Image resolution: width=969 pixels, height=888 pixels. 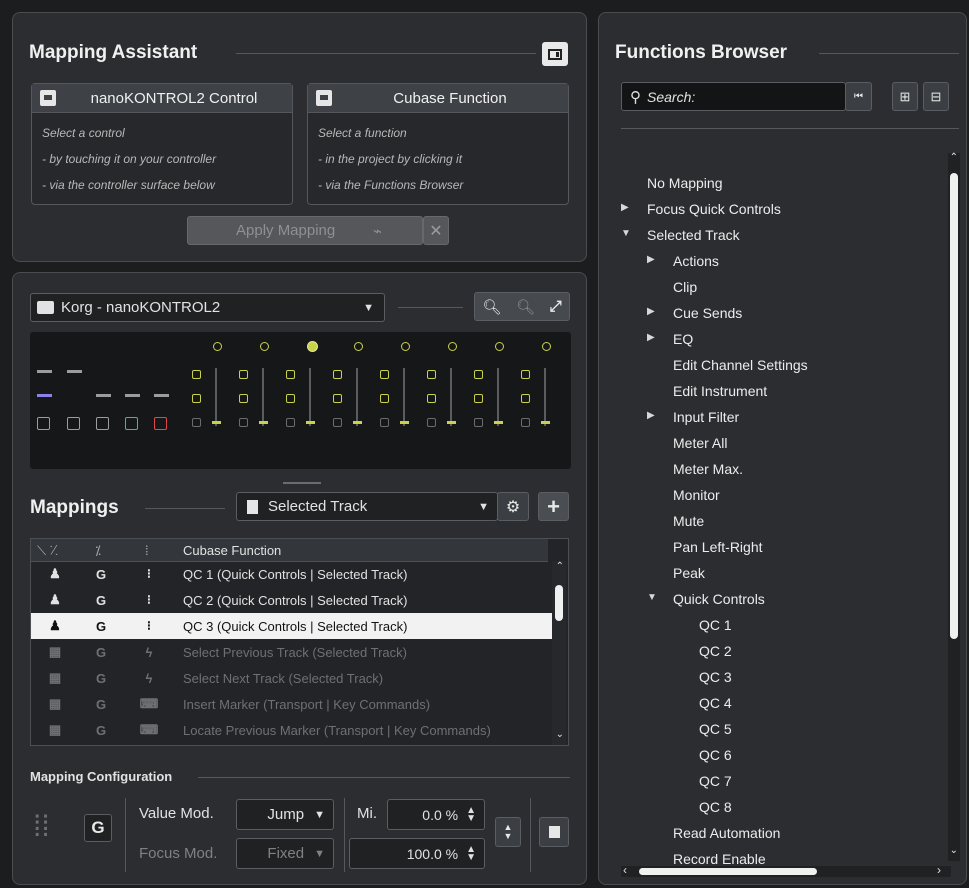 I want to click on column-header-type: ⁞, so click(x=147, y=550).